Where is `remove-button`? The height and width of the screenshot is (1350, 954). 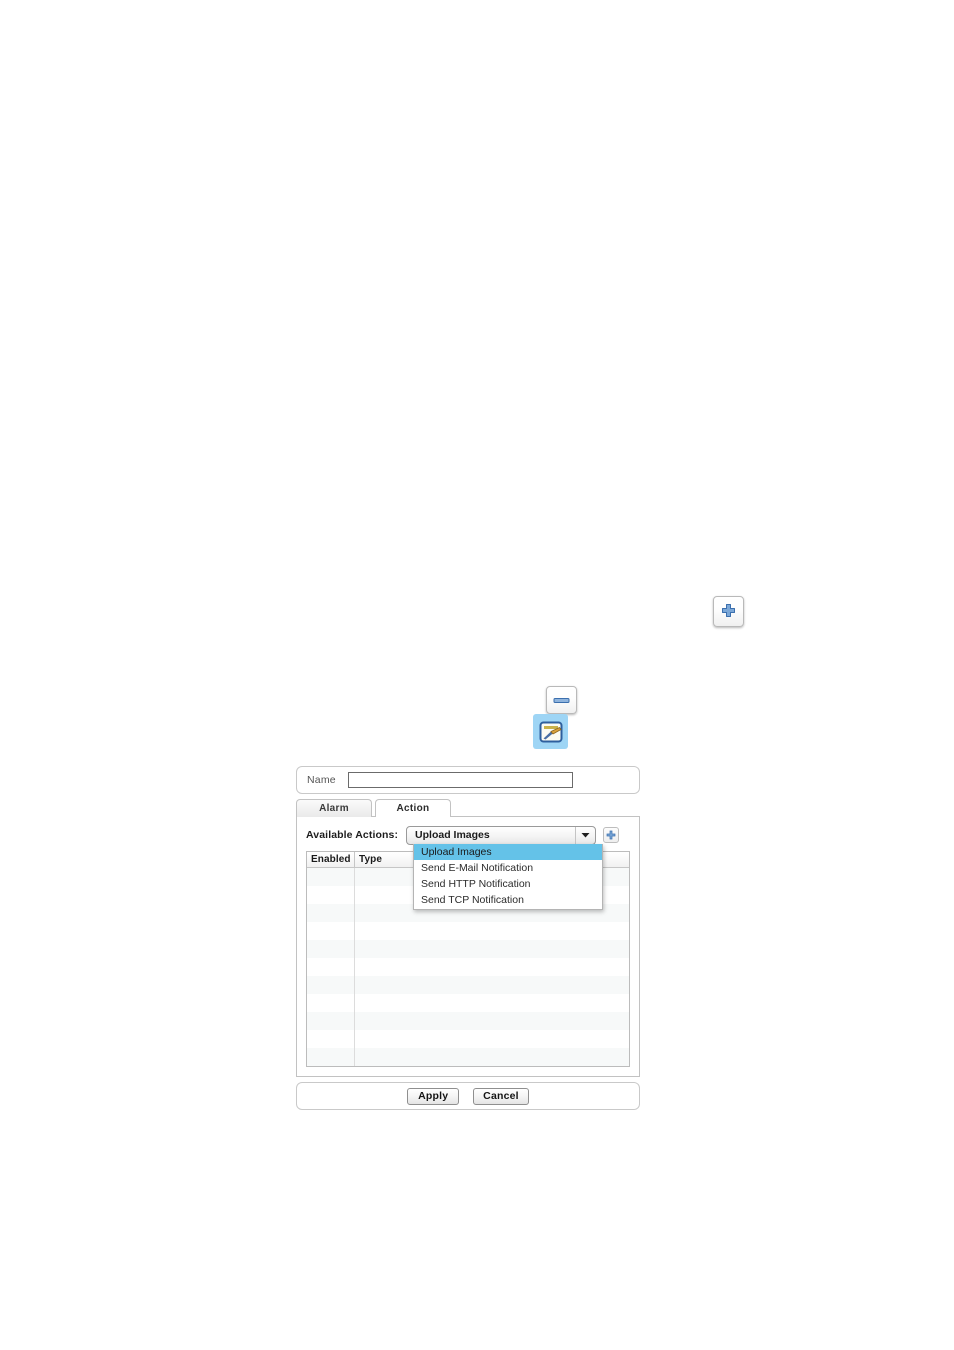 remove-button is located at coordinates (561, 700).